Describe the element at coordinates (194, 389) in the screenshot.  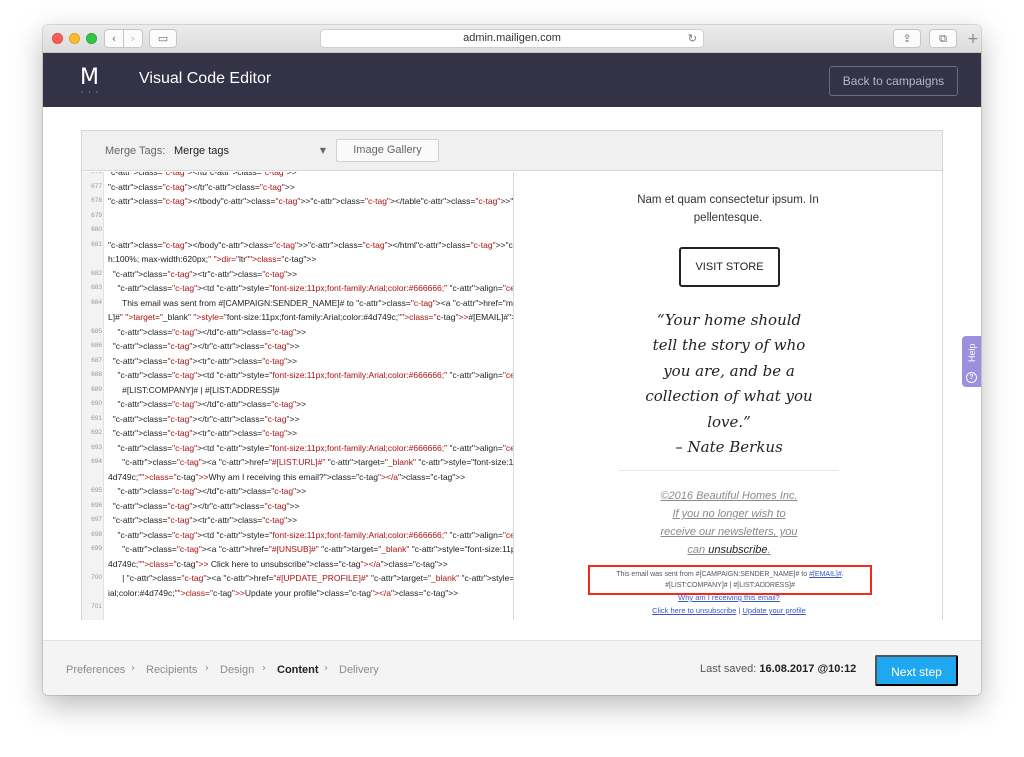
I see `code-text: #[LIST:COMPANY]# | #[LIST:ADDRESS]#` at that location.